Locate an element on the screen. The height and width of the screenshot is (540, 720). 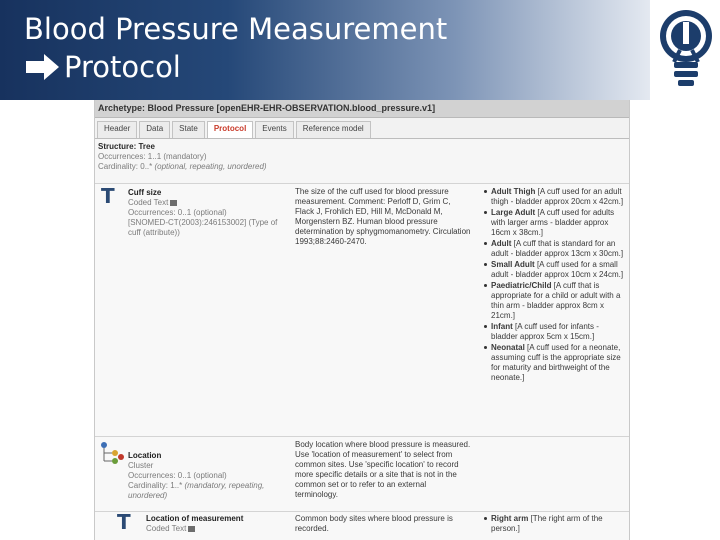
structure-type: Structure: Tree is located at coordinates (126, 146).